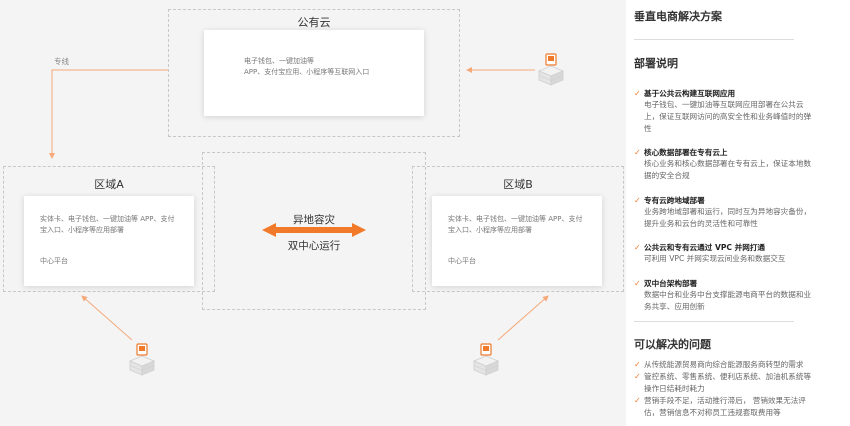 The image size is (850, 426). What do you see at coordinates (737, 383) in the screenshot?
I see `problem-item: ✓ 管控系统、零售系统、便利店系统、加油机系统等 操作日结耗时耗力` at bounding box center [737, 383].